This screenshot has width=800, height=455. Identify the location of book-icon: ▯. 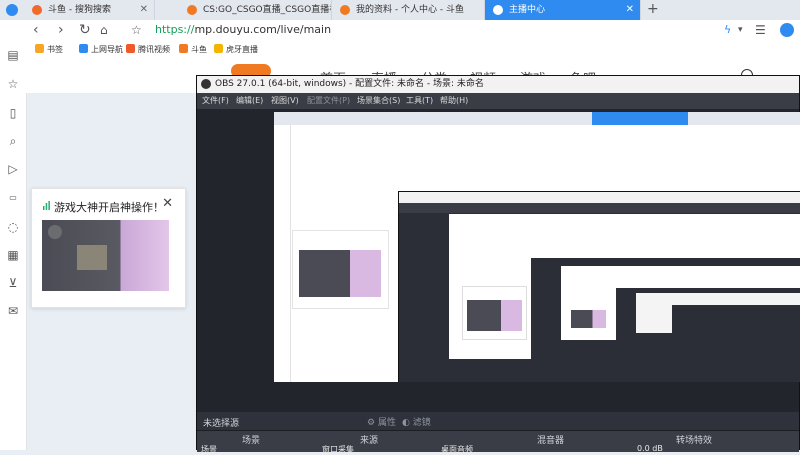
(13, 113).